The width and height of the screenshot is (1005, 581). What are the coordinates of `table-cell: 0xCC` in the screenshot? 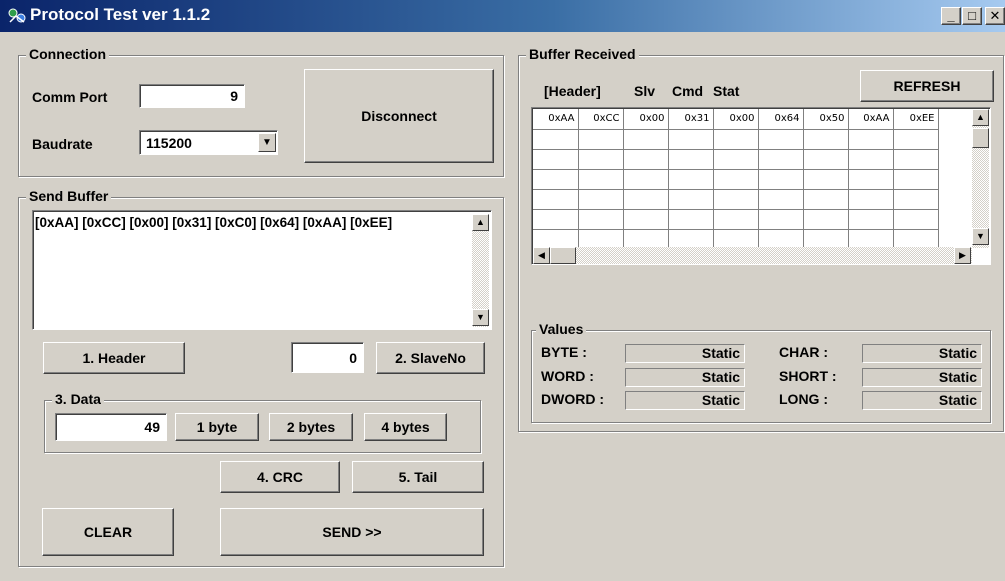 It's located at (601, 119).